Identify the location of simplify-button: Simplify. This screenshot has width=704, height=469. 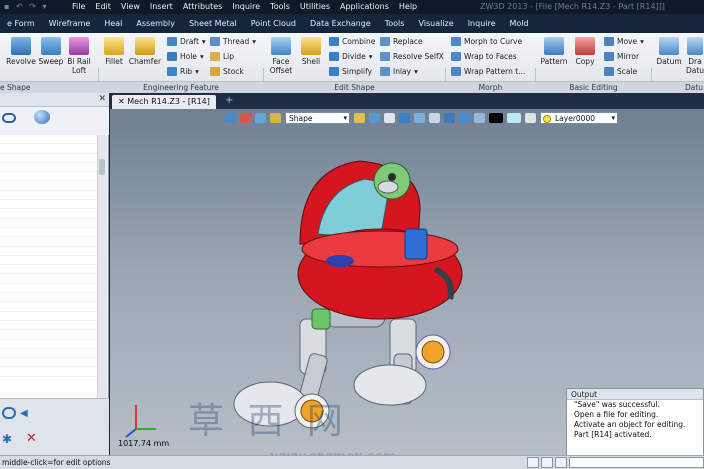
(350, 71).